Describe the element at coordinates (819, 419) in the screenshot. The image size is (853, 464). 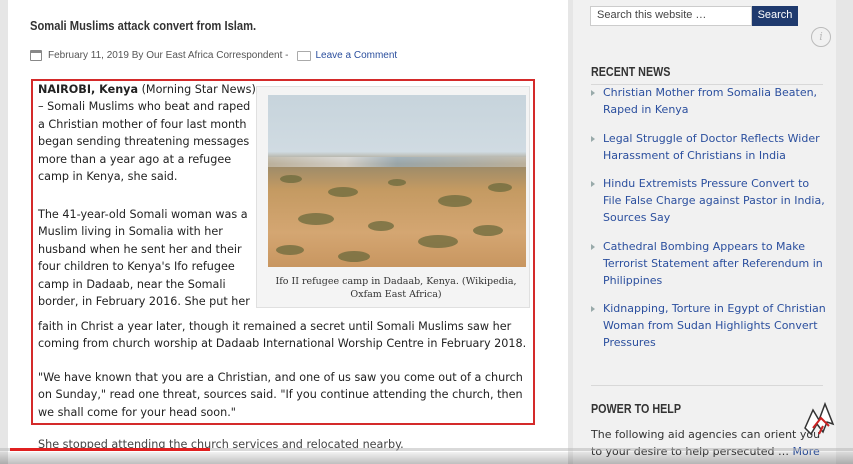
I see `channel-logo-icon` at that location.